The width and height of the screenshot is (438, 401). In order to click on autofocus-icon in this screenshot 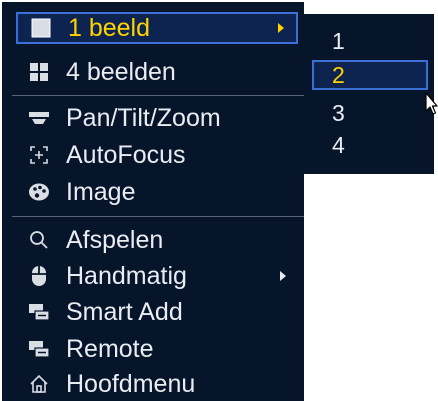, I will do `click(39, 155)`.